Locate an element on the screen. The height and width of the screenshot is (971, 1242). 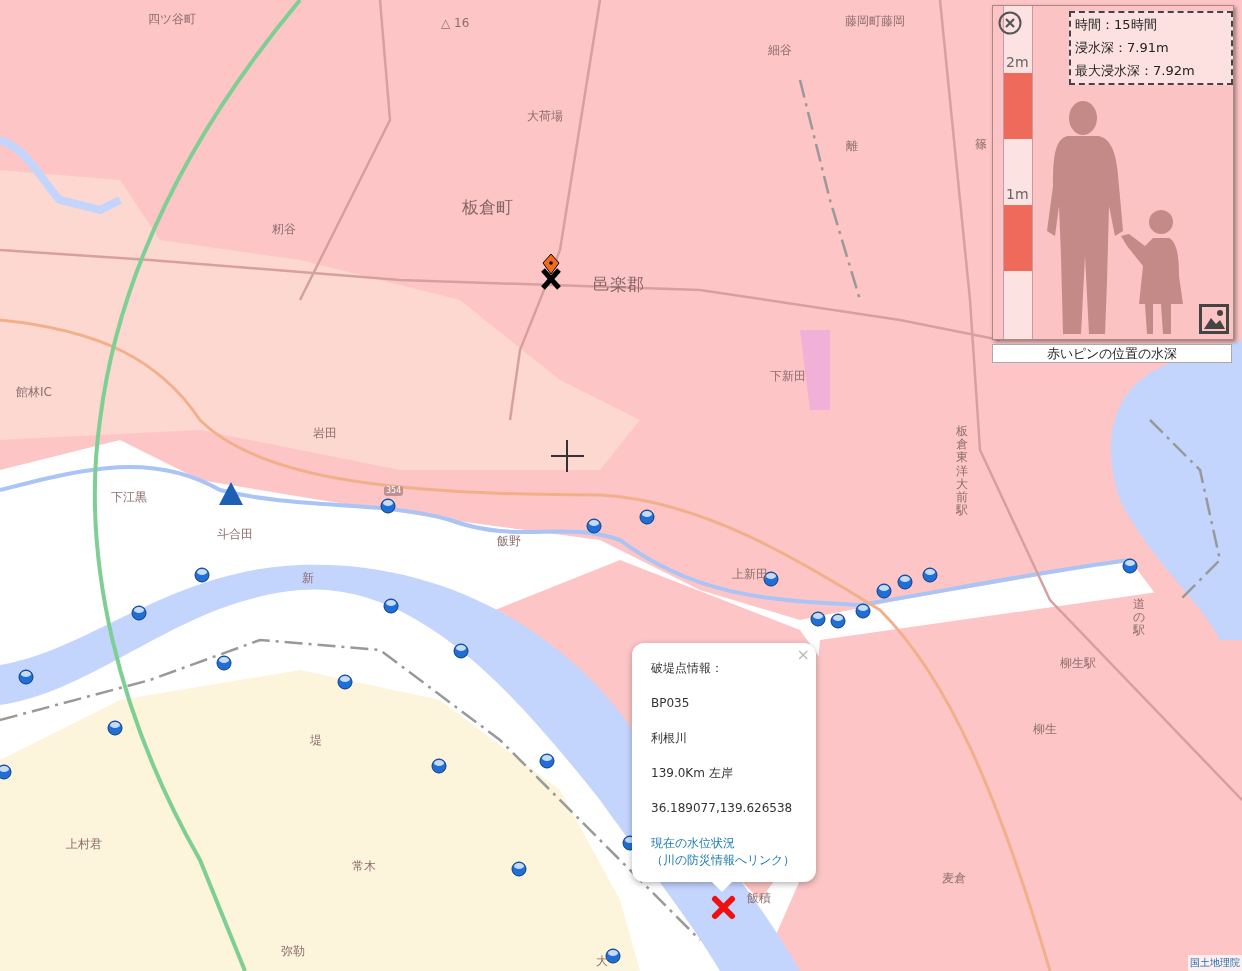
place-label: 大荷場 is located at coordinates (545, 116).